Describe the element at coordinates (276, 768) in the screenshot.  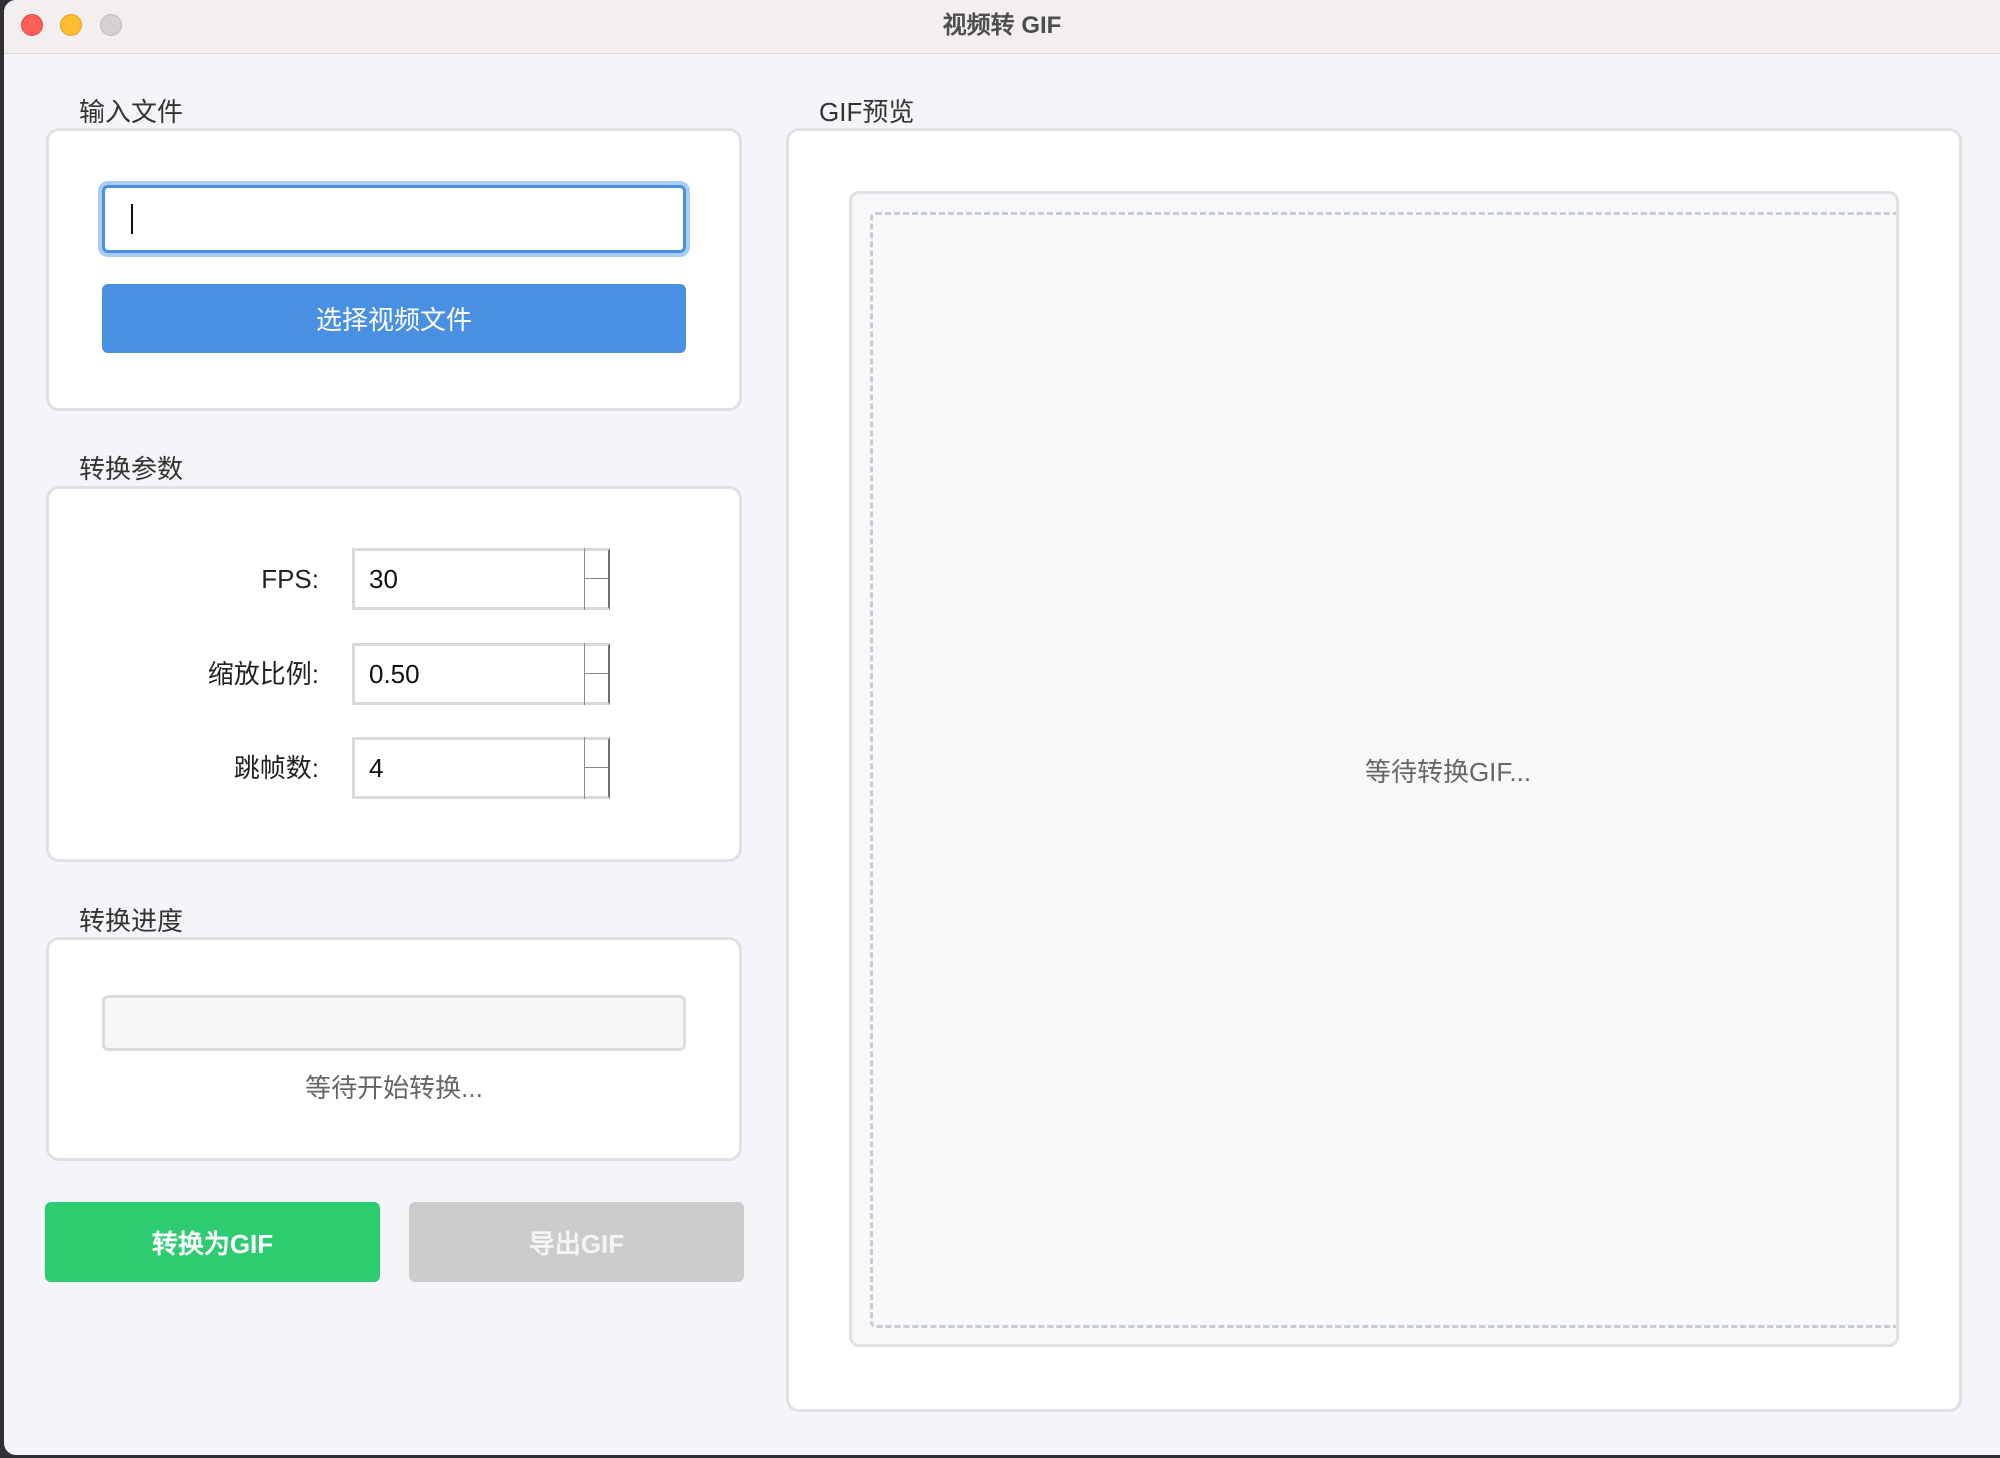
I see `skip-frames-label: 跳帧数:` at that location.